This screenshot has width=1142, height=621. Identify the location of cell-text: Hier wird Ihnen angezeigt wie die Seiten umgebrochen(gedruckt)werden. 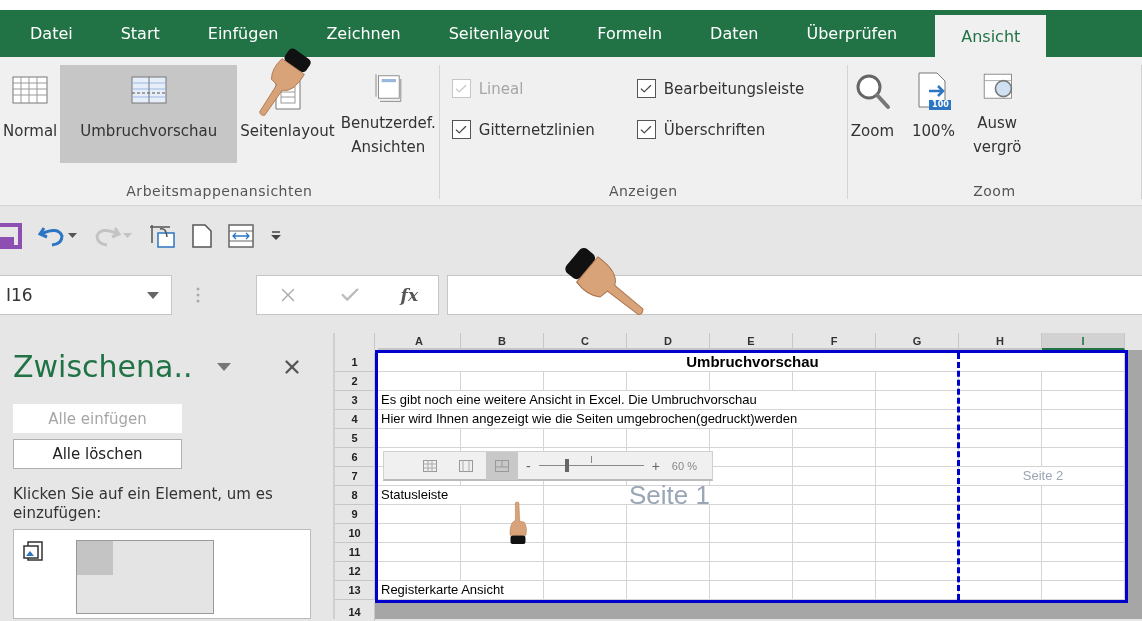
(627, 419).